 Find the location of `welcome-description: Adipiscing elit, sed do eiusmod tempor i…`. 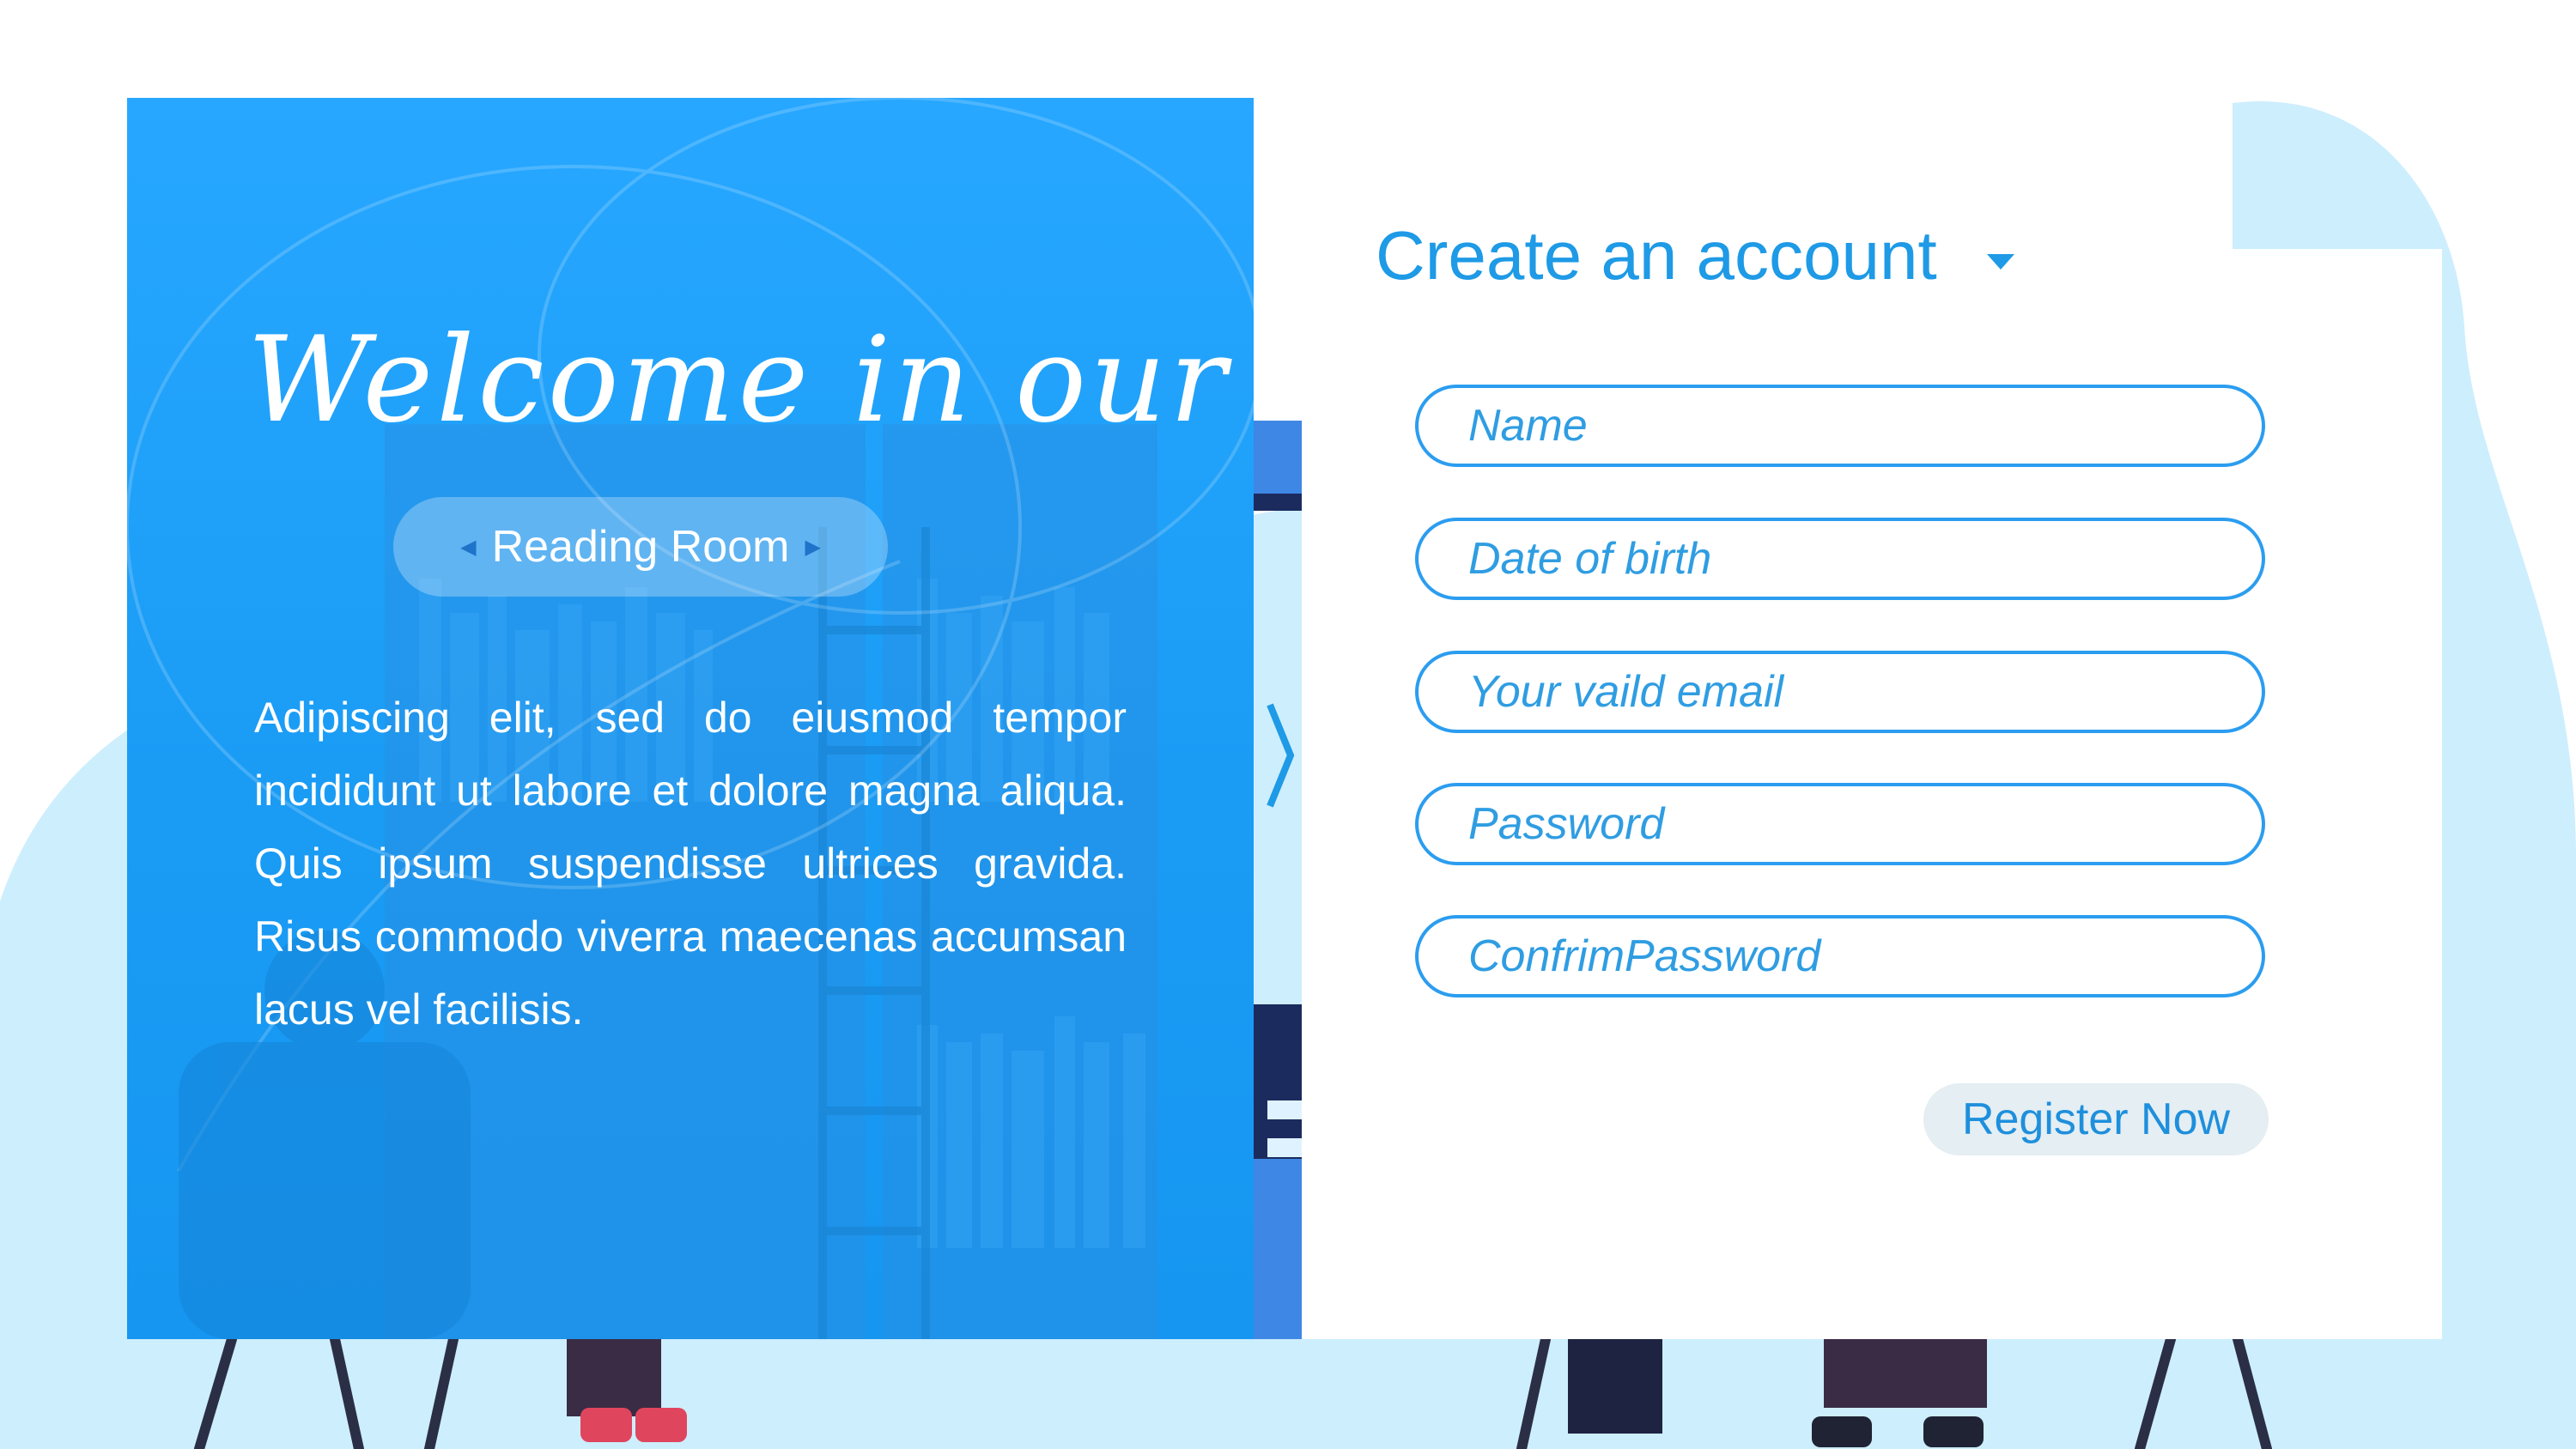

welcome-description: Adipiscing elit, sed do eiusmod tempor i… is located at coordinates (691, 864).